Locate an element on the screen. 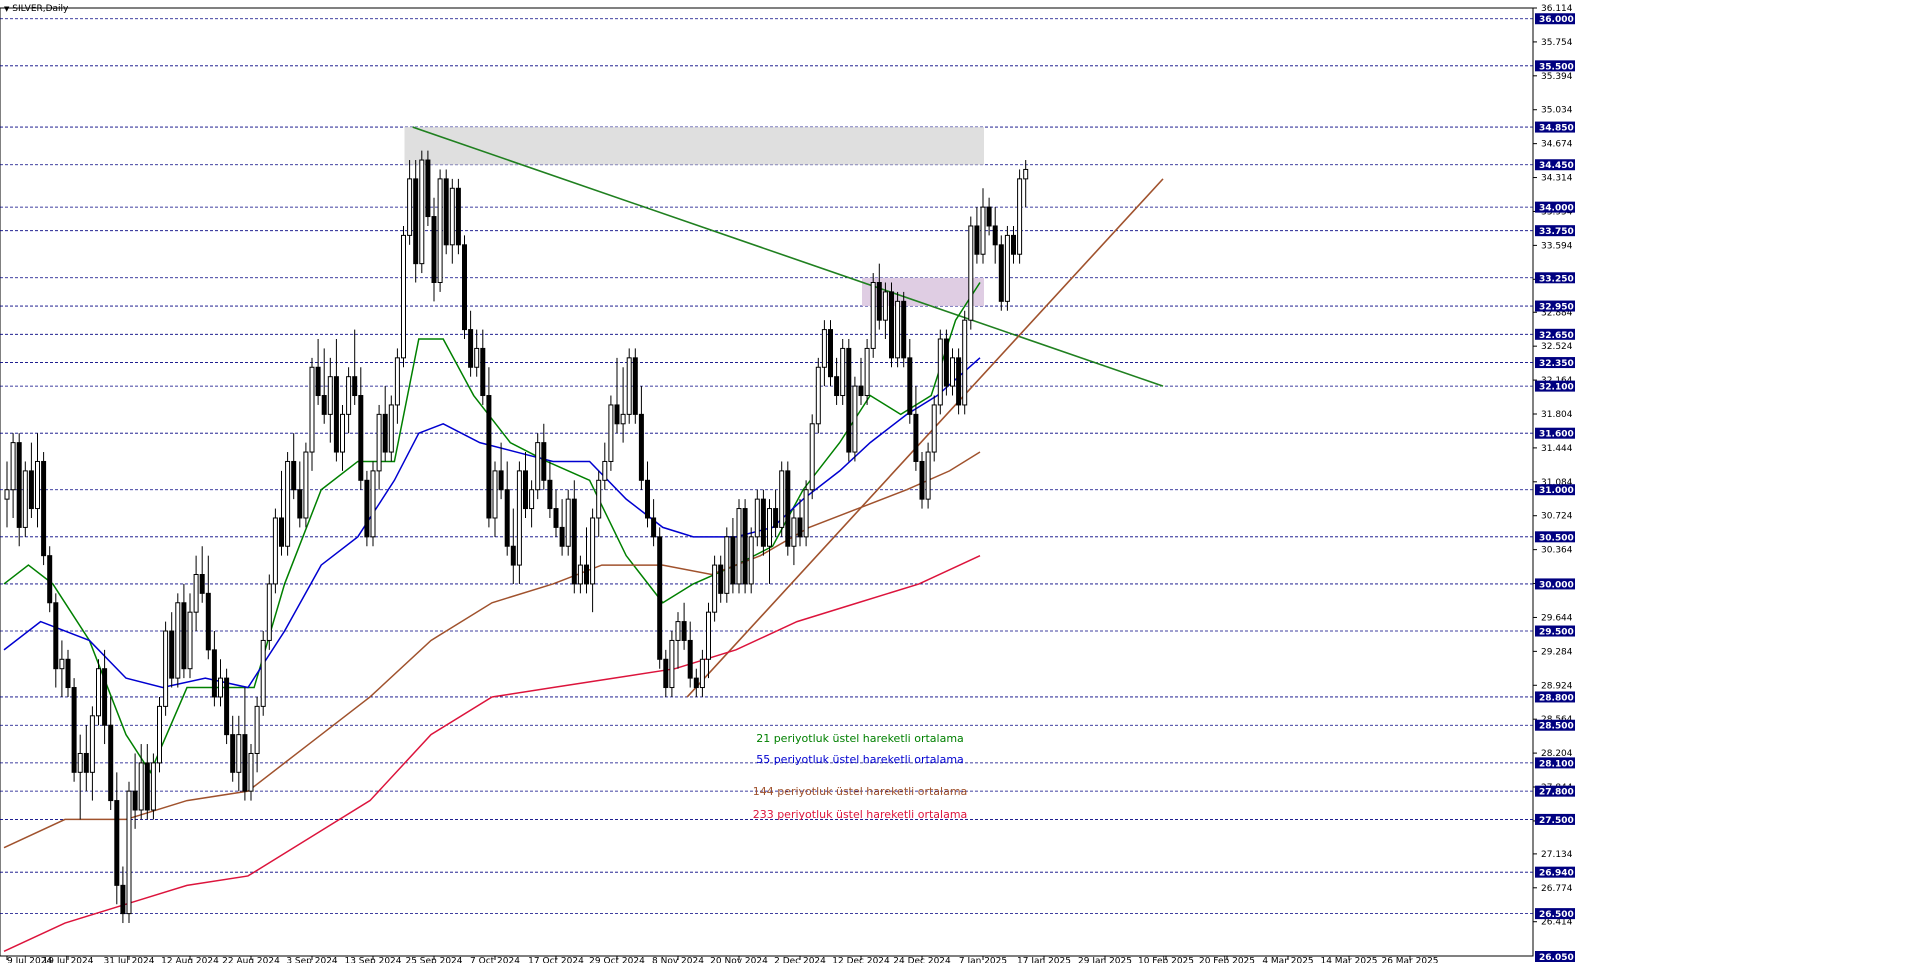 This screenshot has width=1916, height=963. level-tag: 27.800 is located at coordinates (1556, 793).